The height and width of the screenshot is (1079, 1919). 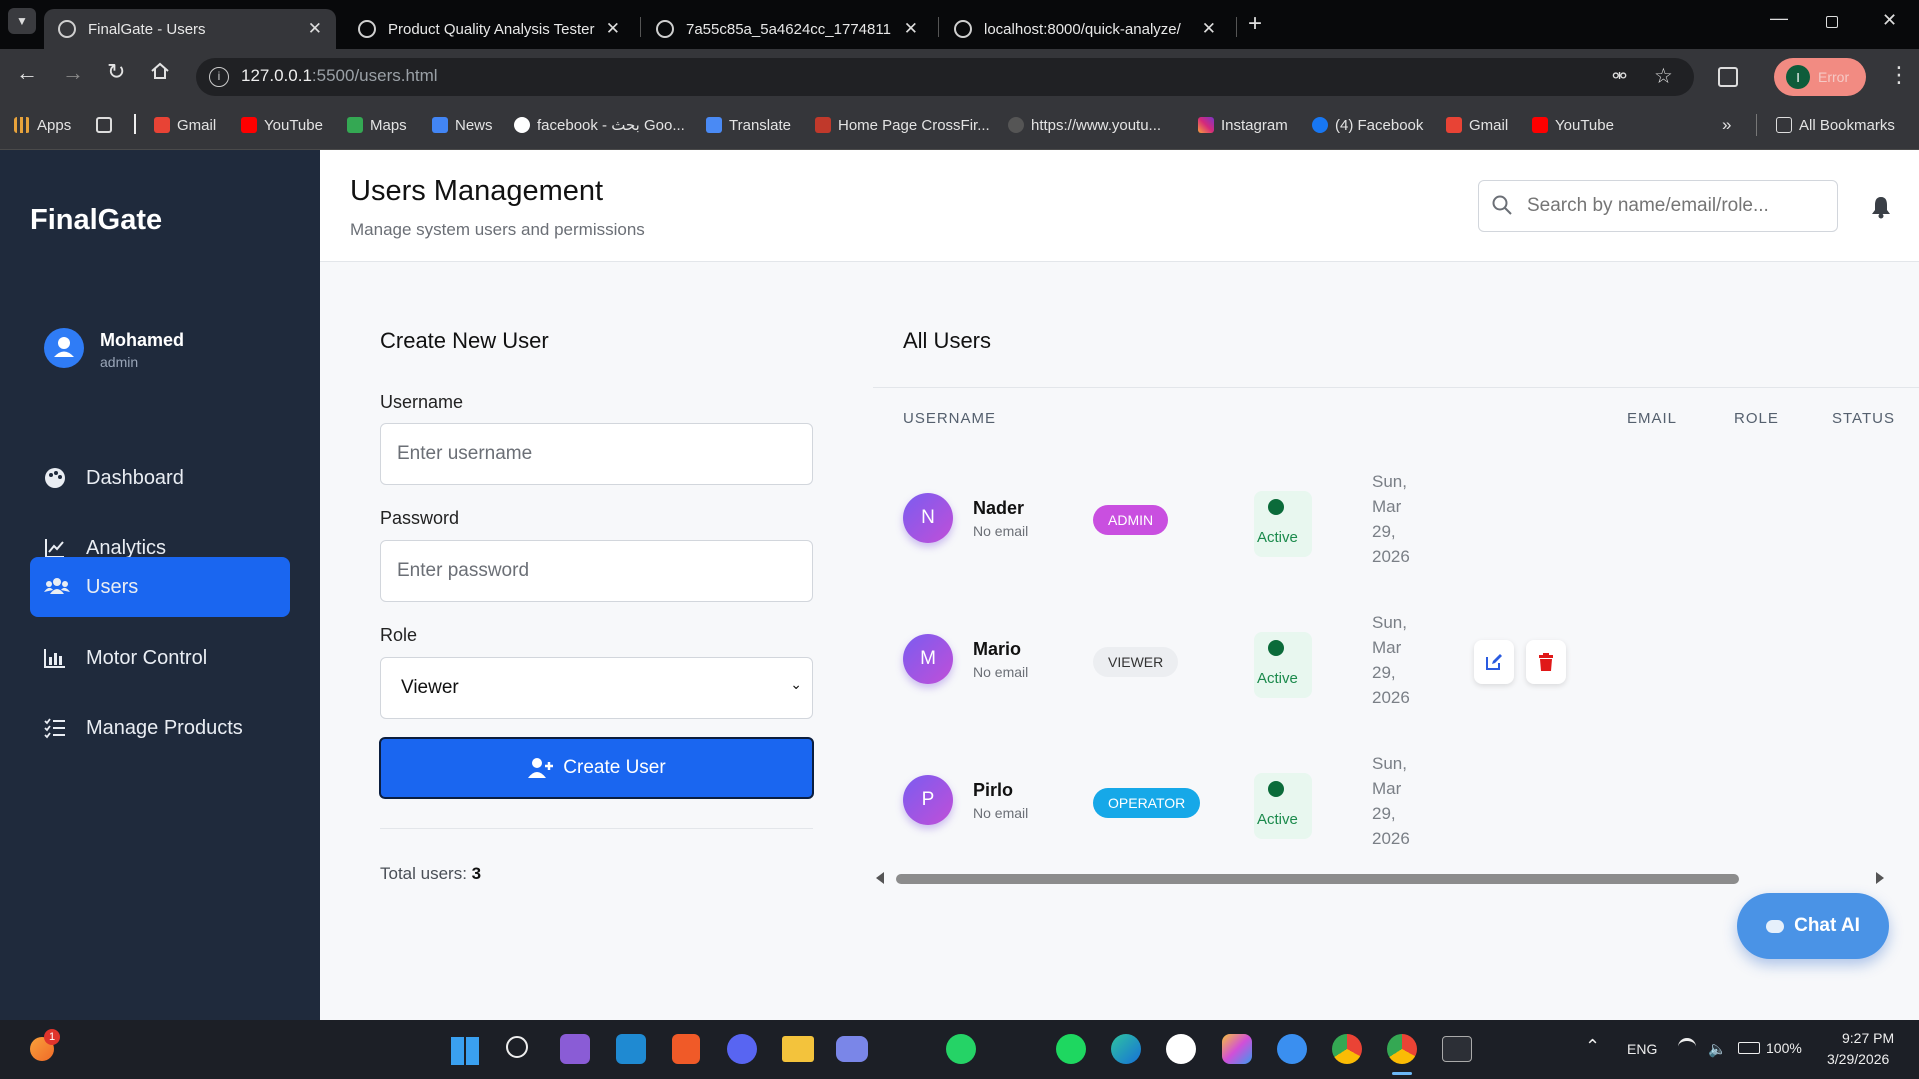 I want to click on whatsapp-icon, so click(x=961, y=1049).